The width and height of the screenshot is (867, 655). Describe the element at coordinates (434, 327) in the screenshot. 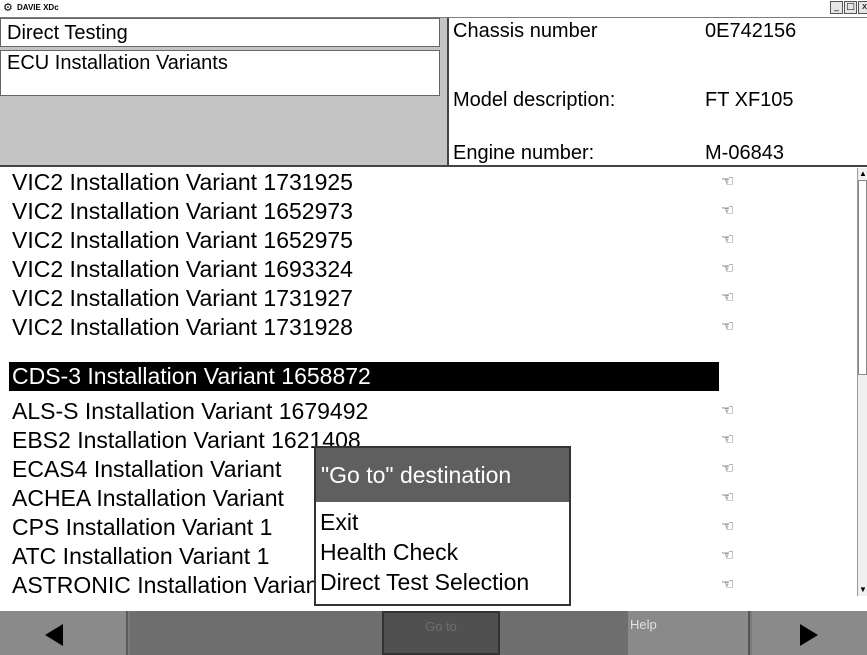

I see `list-item: VIC2 Installation Variant 1731928 ☜` at that location.